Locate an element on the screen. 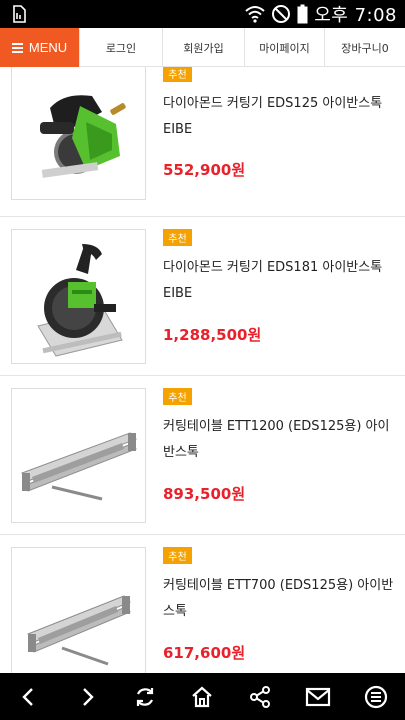 This screenshot has height=720, width=405. refresh-icon is located at coordinates (145, 697).